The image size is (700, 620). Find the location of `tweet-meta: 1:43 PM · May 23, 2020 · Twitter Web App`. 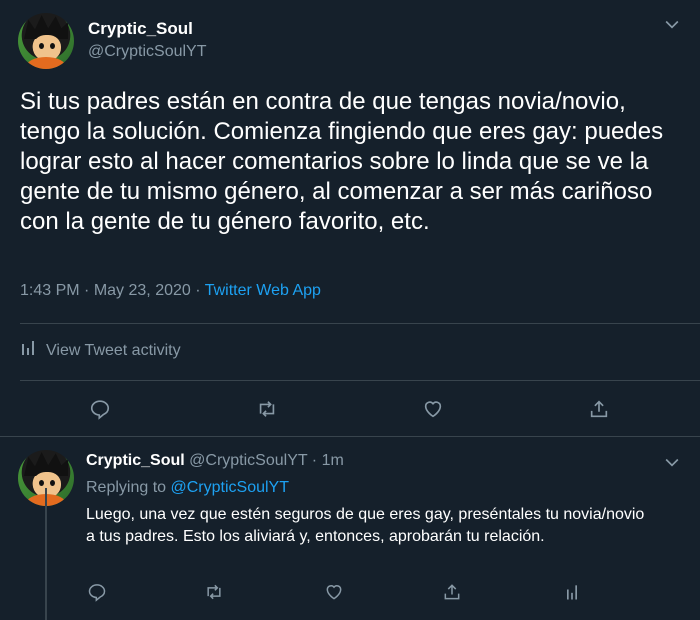

tweet-meta: 1:43 PM · May 23, 2020 · Twitter Web App is located at coordinates (170, 291).